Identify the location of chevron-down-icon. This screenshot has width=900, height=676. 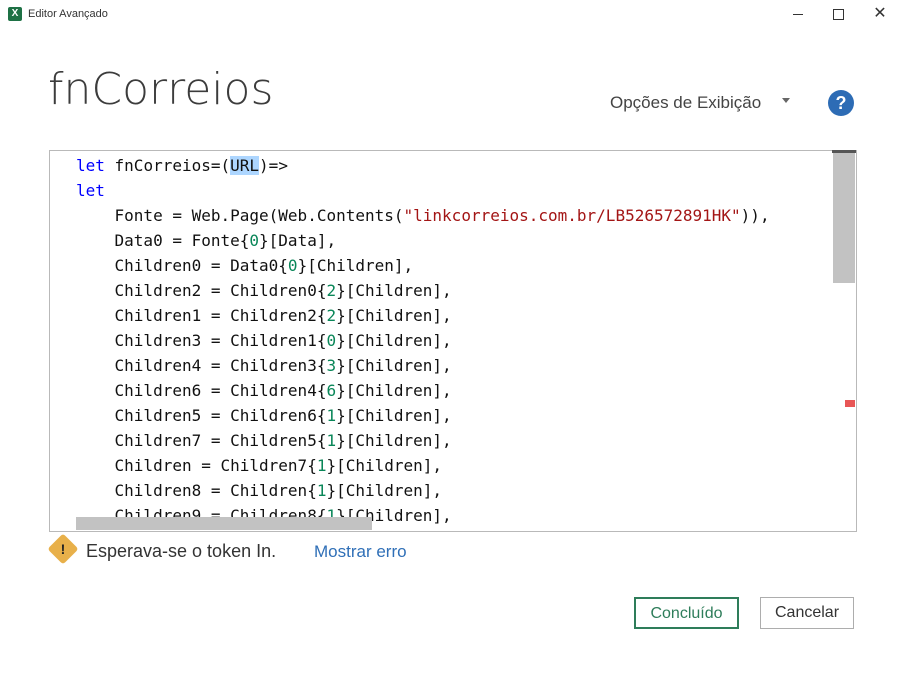
(786, 100).